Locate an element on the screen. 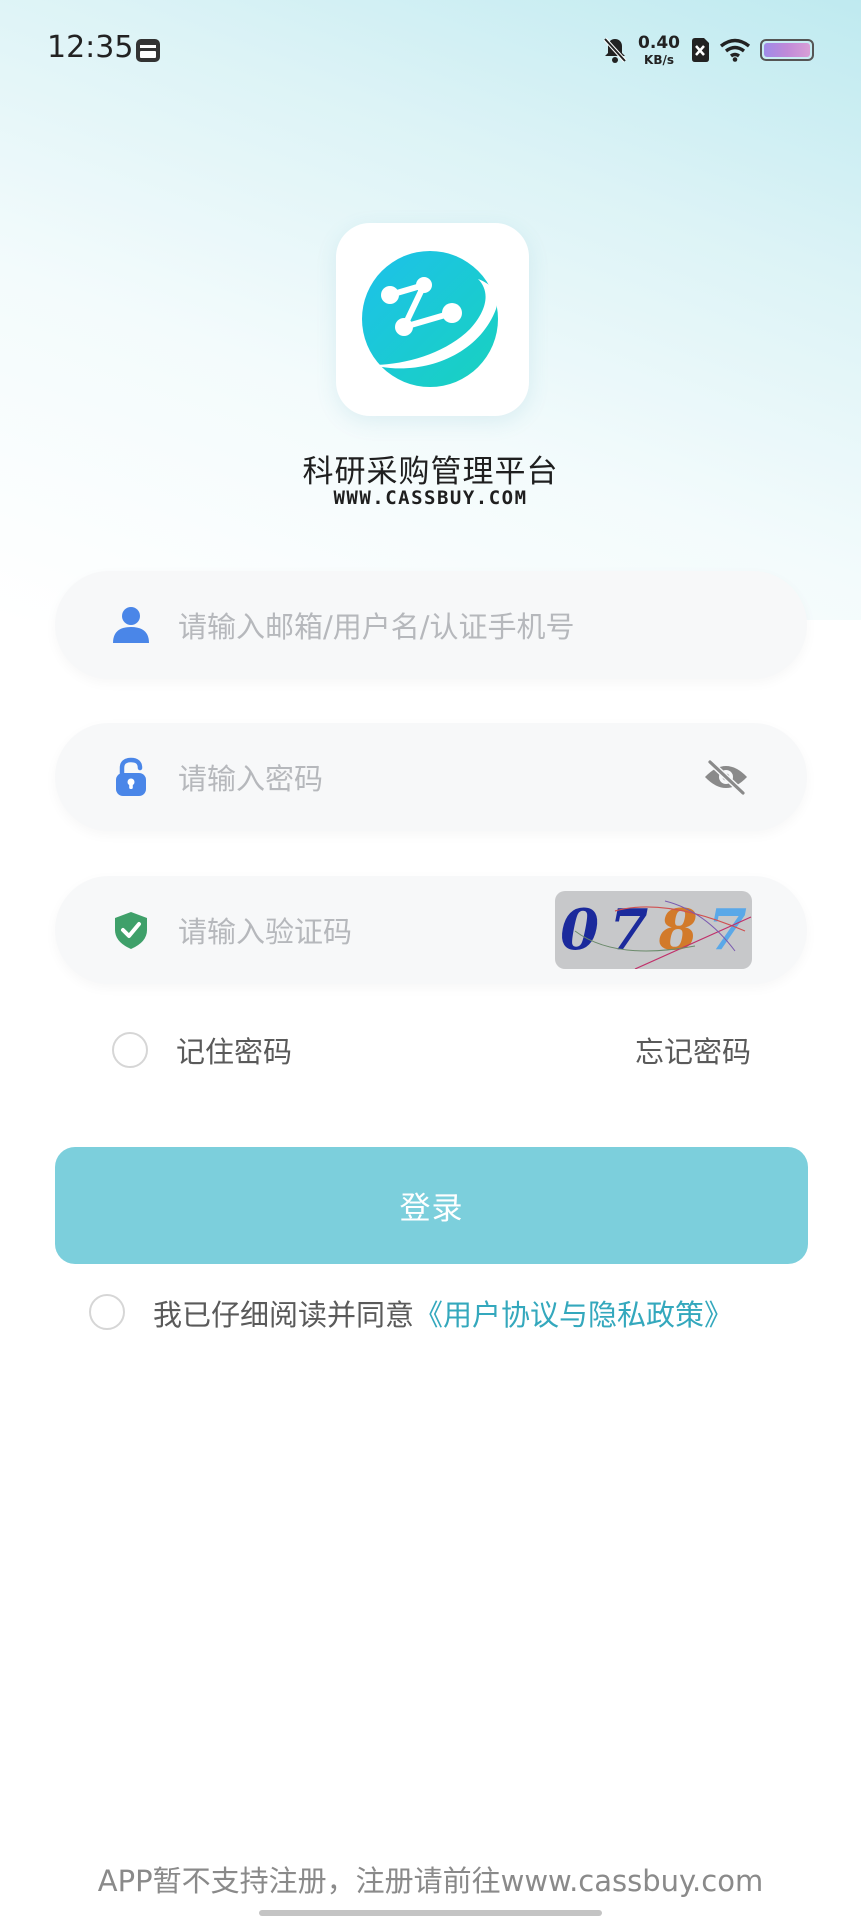 This screenshot has width=861, height=1920. home-indicator is located at coordinates (430, 1913).